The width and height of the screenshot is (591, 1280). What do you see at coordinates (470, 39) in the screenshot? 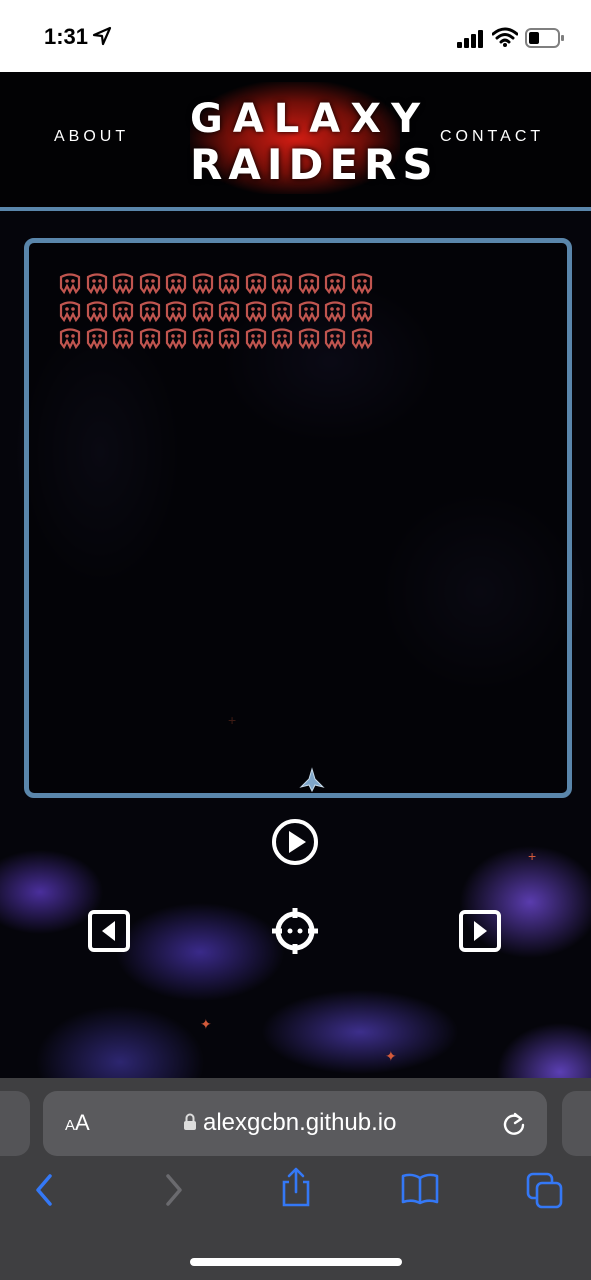
I see `cellular-signal-icon` at bounding box center [470, 39].